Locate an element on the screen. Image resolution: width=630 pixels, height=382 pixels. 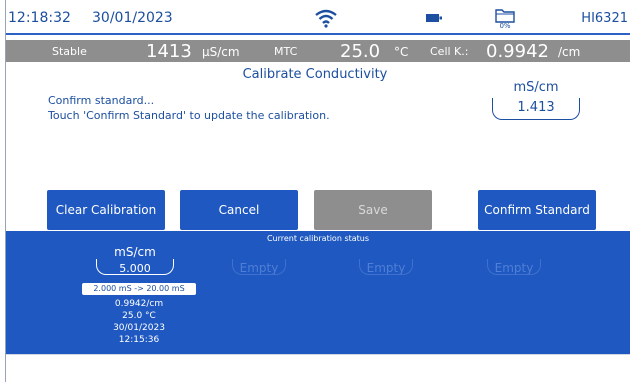
slot-time: 12:15:36 is located at coordinates (139, 340).